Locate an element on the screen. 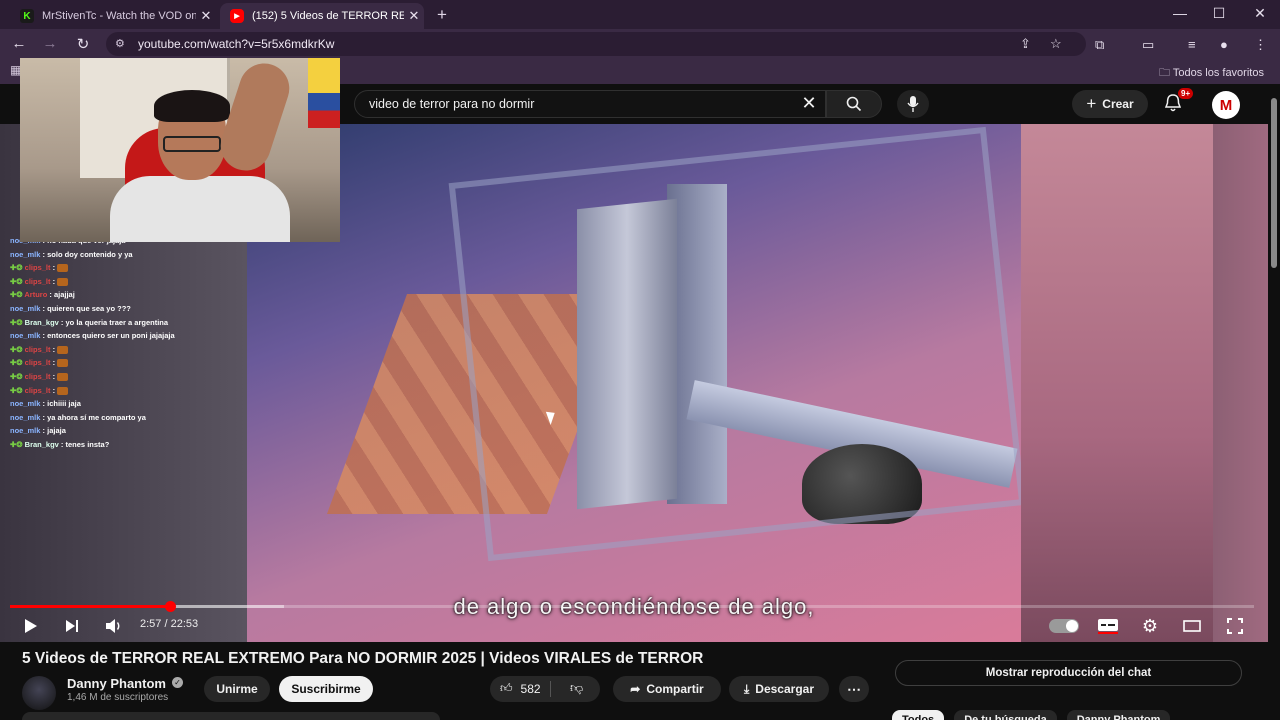 The height and width of the screenshot is (720, 1280). omnibox: ⚙ youtube.com/watch?v=5r5x6mdkrKw ⇪ ☆ is located at coordinates (596, 44).